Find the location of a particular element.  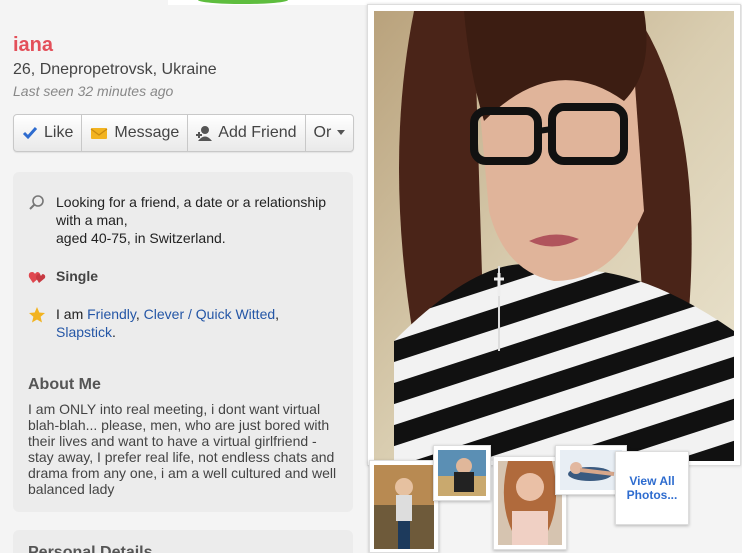

chevron-down-icon is located at coordinates (341, 132).